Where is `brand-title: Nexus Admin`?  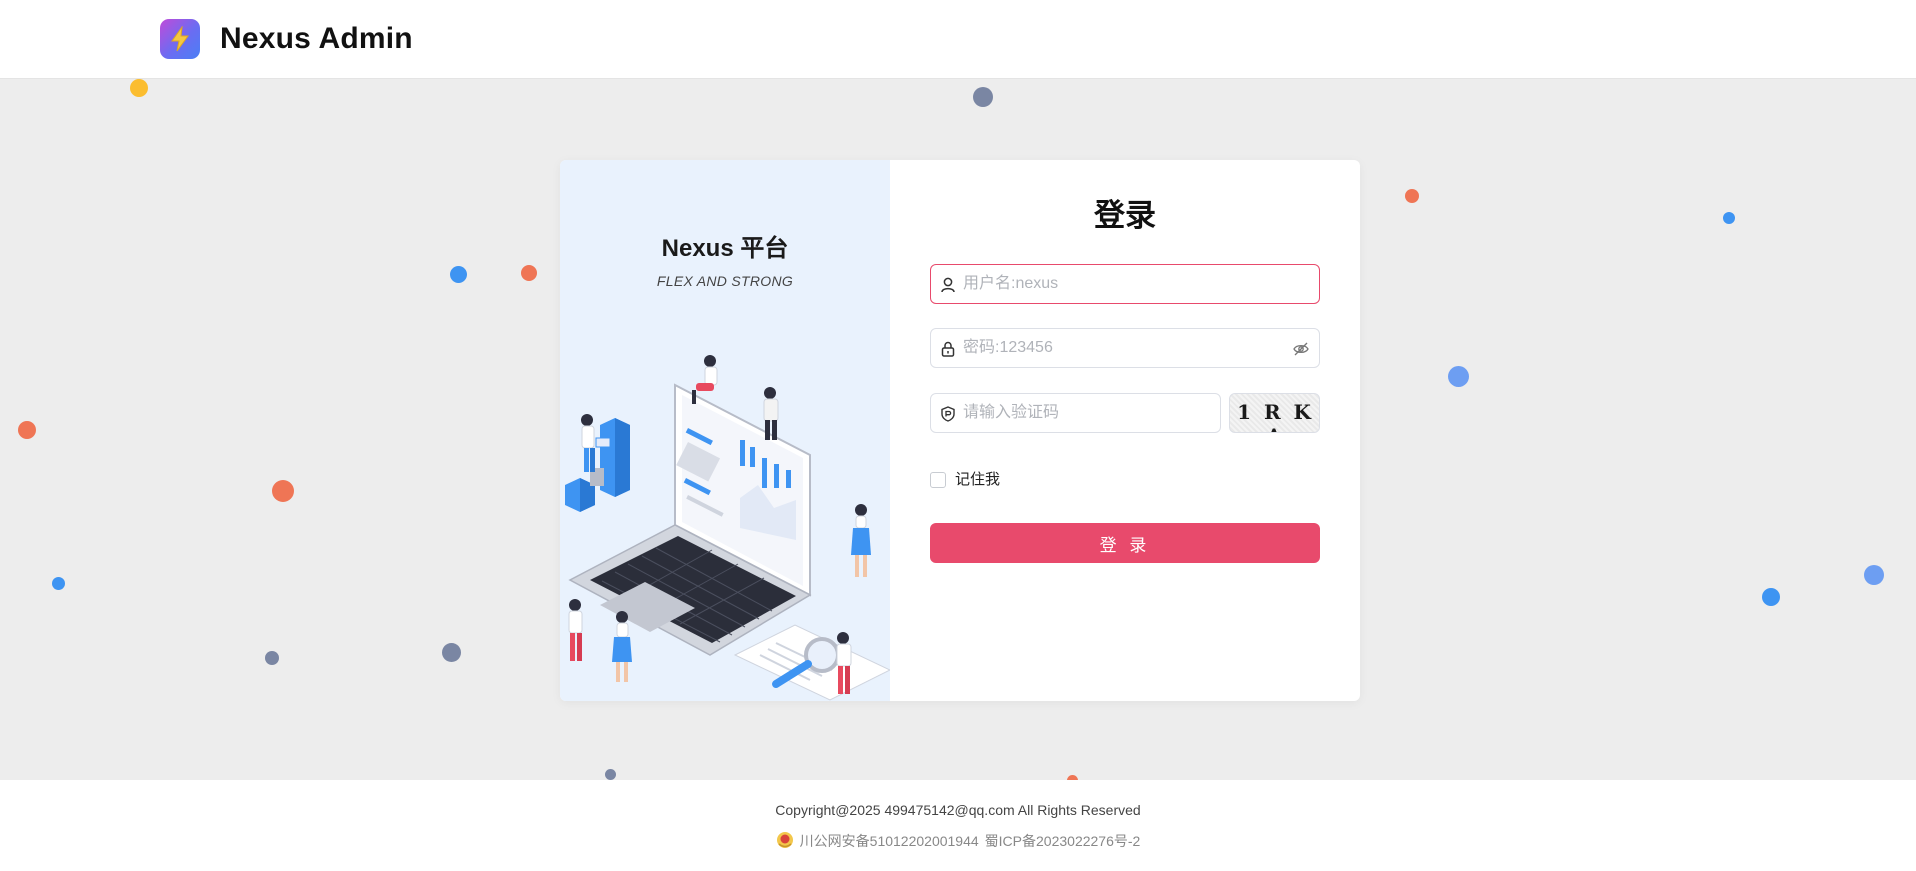 brand-title: Nexus Admin is located at coordinates (316, 39).